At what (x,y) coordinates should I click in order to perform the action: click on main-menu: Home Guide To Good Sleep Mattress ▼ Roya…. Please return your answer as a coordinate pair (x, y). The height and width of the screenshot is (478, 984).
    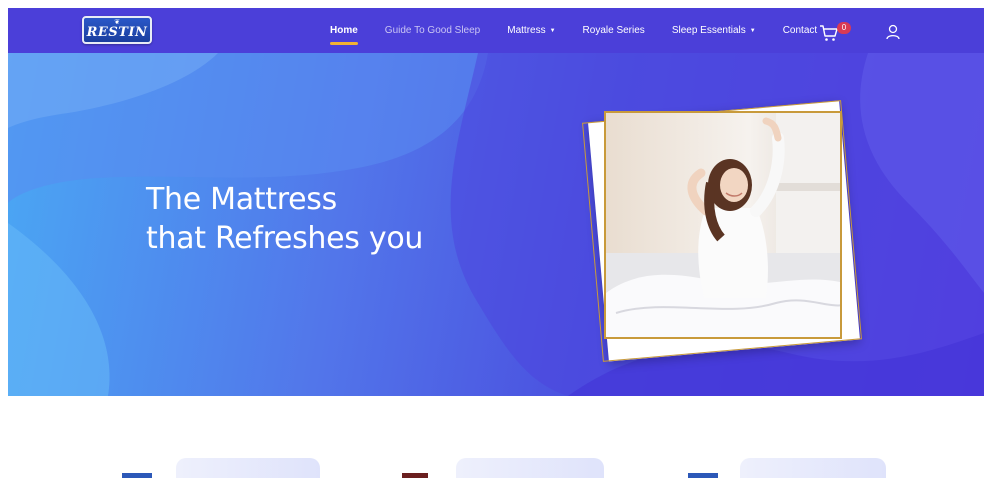
    Looking at the image, I should click on (587, 30).